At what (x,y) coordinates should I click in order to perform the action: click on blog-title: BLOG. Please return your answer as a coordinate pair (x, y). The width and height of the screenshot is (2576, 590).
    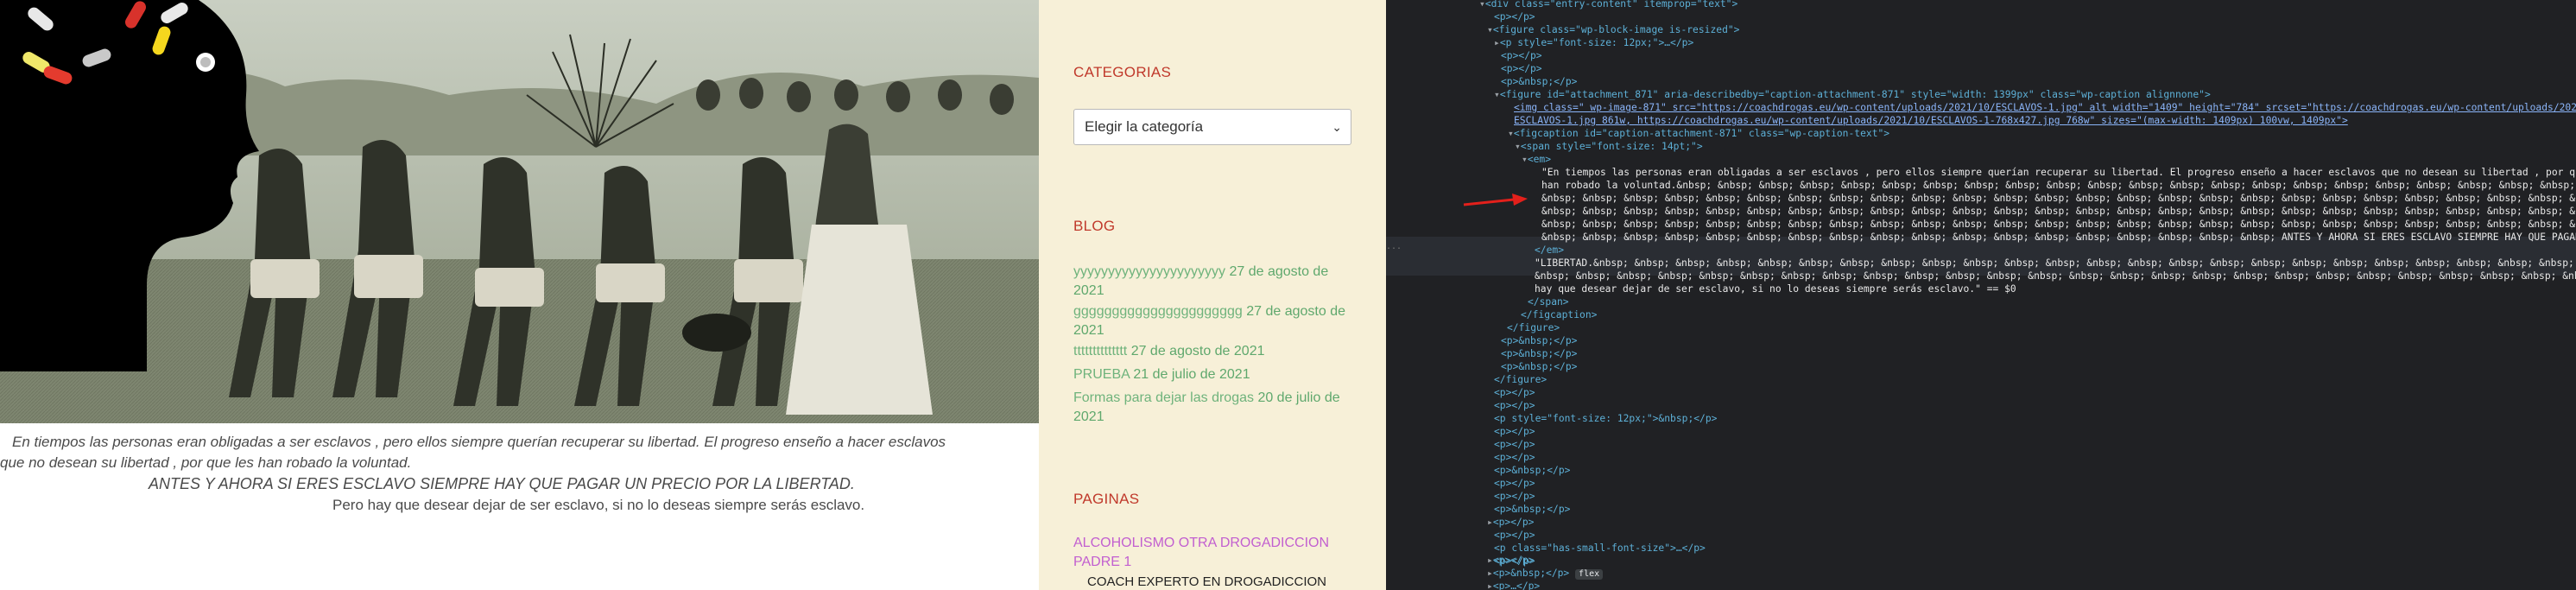
    Looking at the image, I should click on (1094, 226).